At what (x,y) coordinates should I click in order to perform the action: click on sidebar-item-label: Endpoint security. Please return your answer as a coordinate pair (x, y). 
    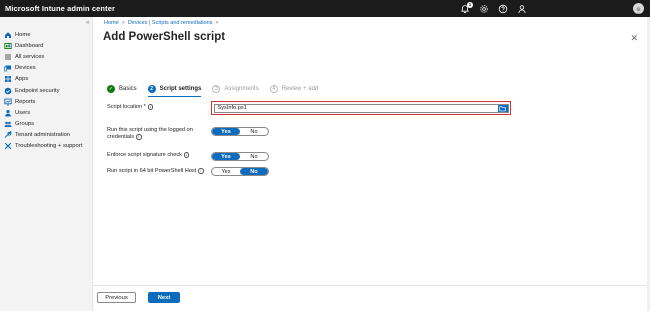
    Looking at the image, I should click on (37, 90).